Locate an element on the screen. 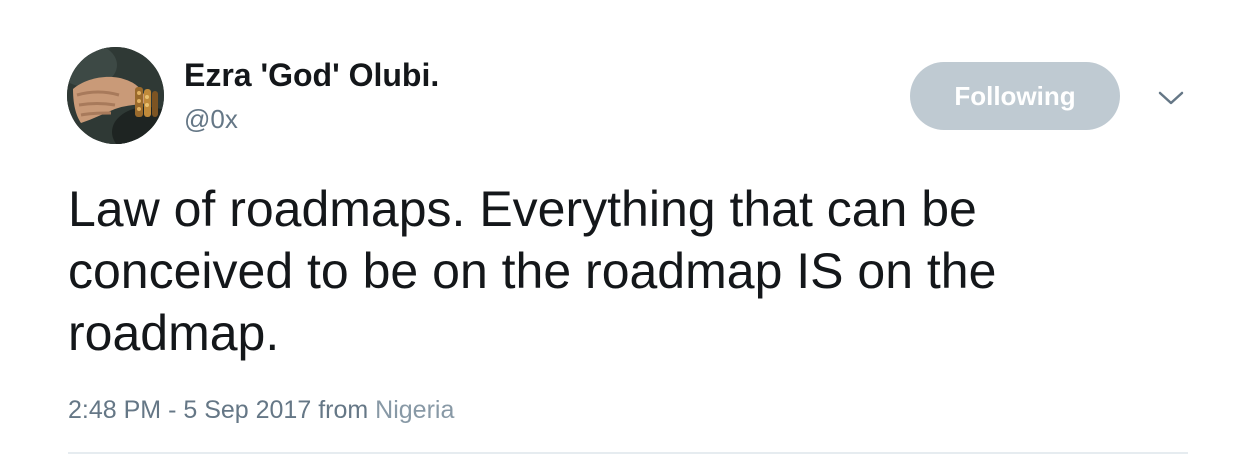 The width and height of the screenshot is (1250, 456). avatar-image is located at coordinates (115, 95).